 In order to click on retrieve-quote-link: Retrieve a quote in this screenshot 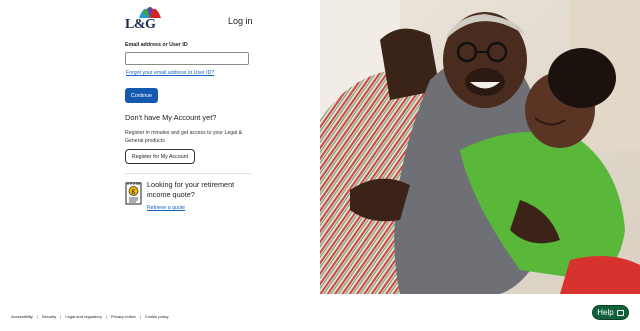, I will do `click(166, 208)`.